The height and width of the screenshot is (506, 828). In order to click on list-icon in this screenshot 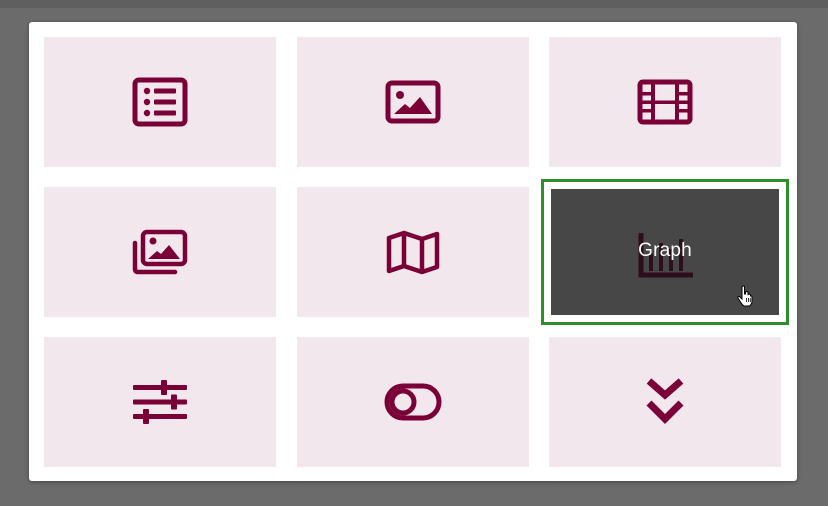, I will do `click(160, 102)`.